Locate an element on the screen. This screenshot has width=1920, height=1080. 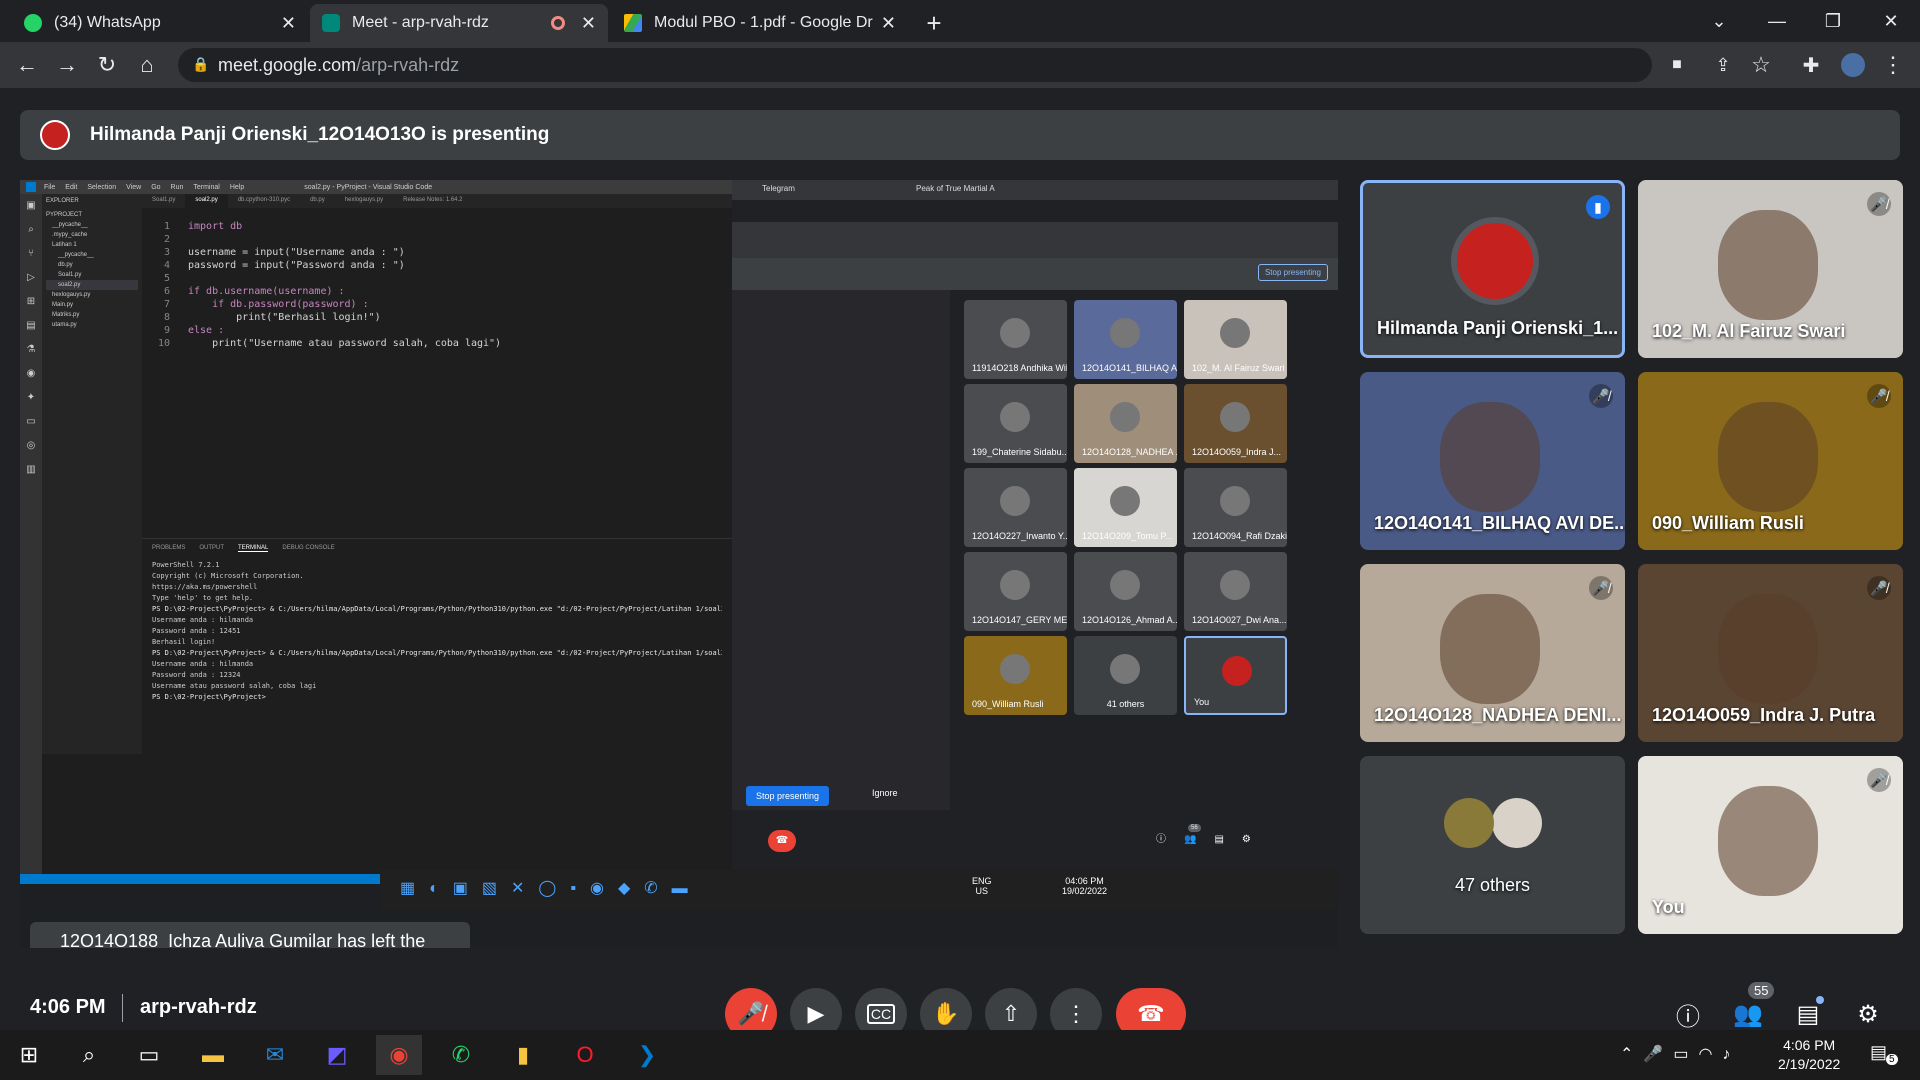
people-icon: 👥 is located at coordinates (1748, 1014).